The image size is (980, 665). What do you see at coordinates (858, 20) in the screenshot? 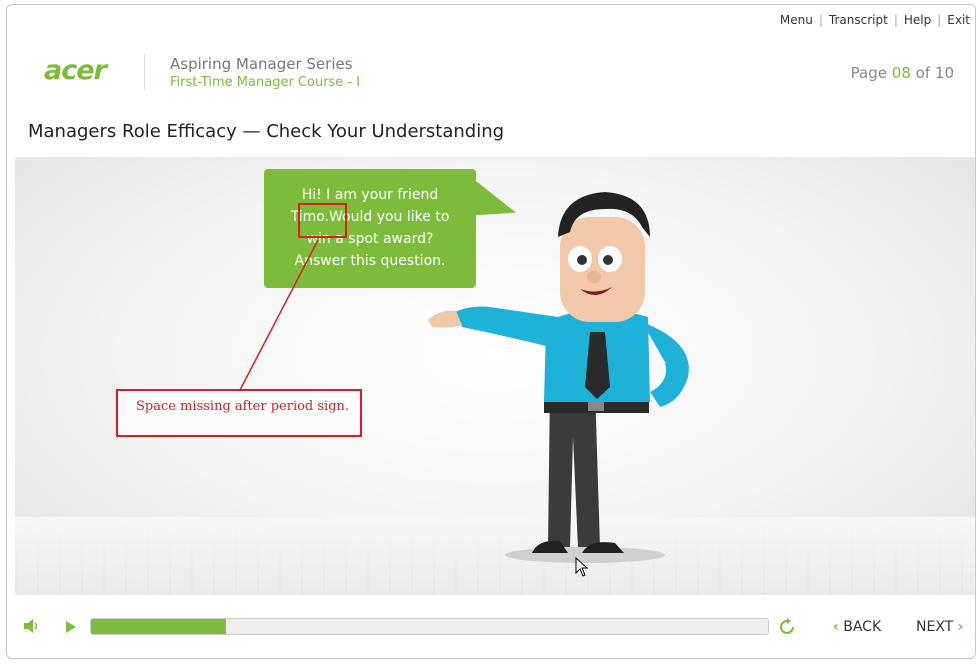
I see `transcript-link: Transcript` at bounding box center [858, 20].